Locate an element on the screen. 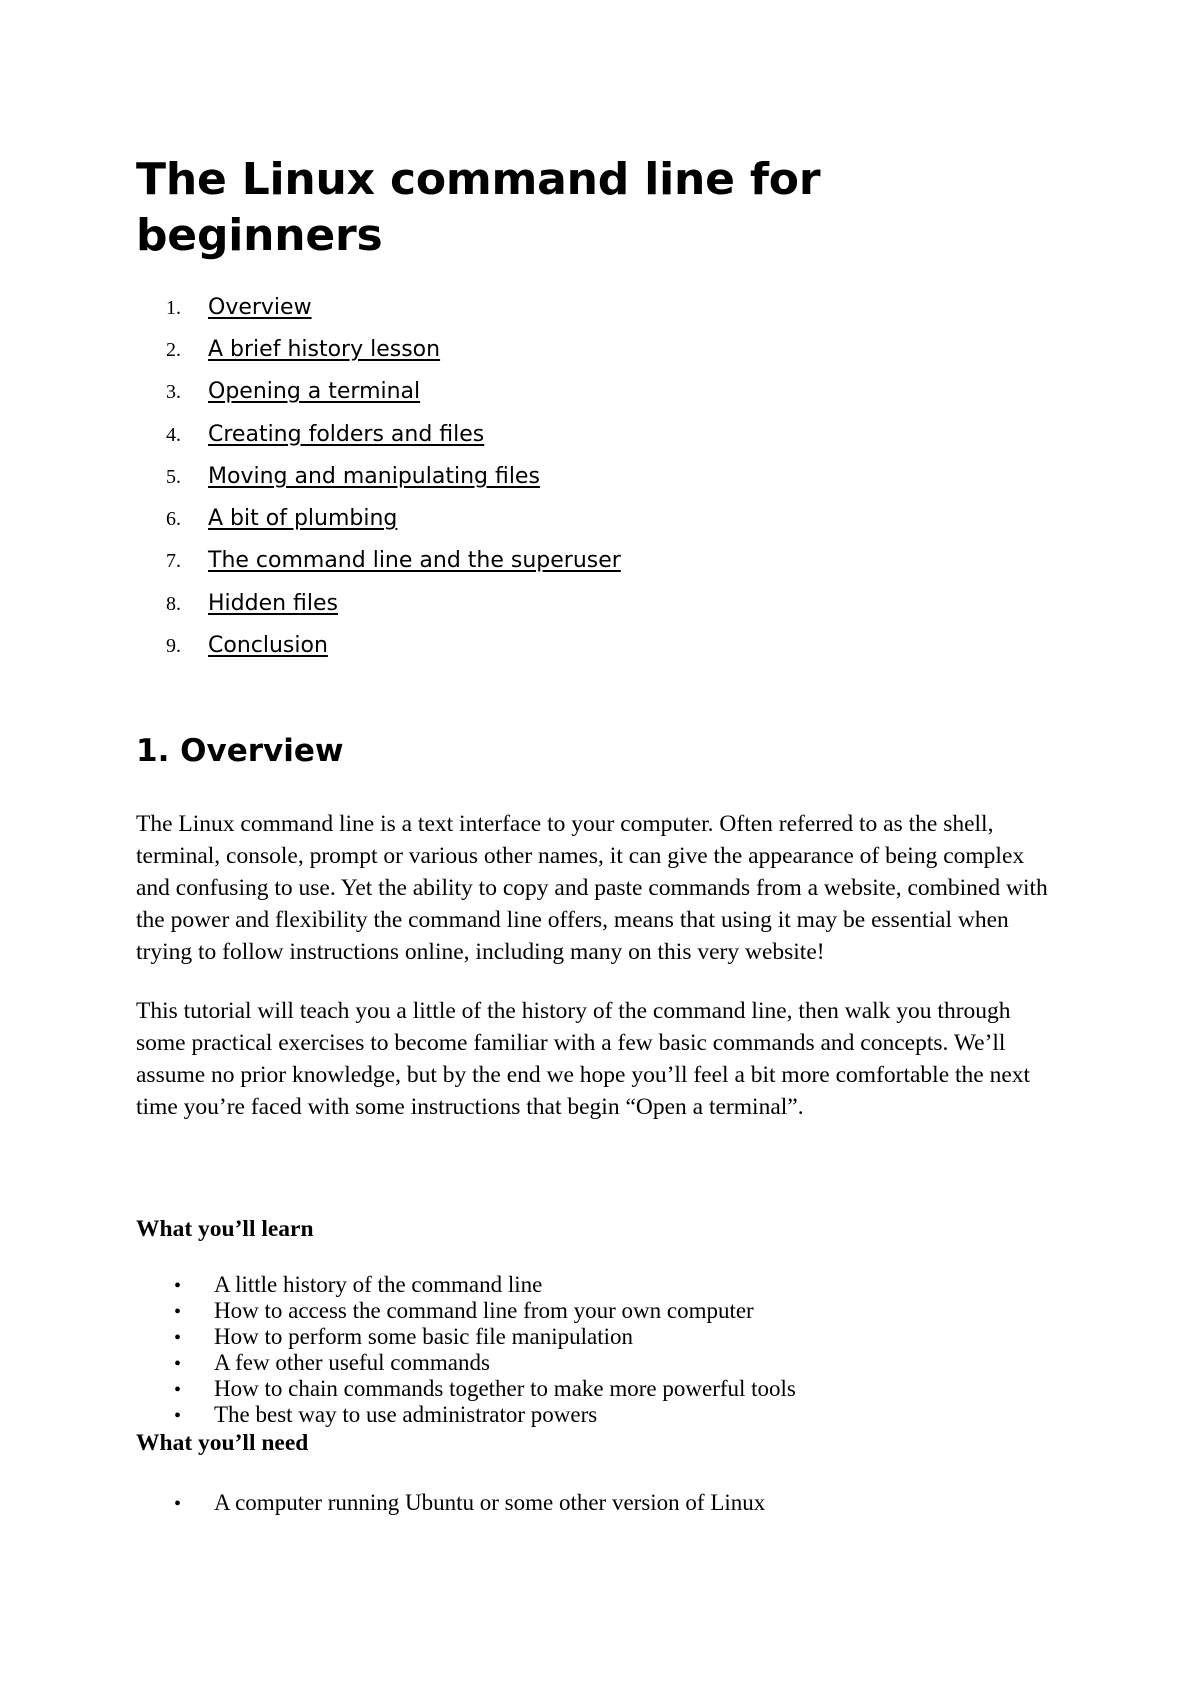  list-item-label: A few other useful commands is located at coordinates (352, 1362).